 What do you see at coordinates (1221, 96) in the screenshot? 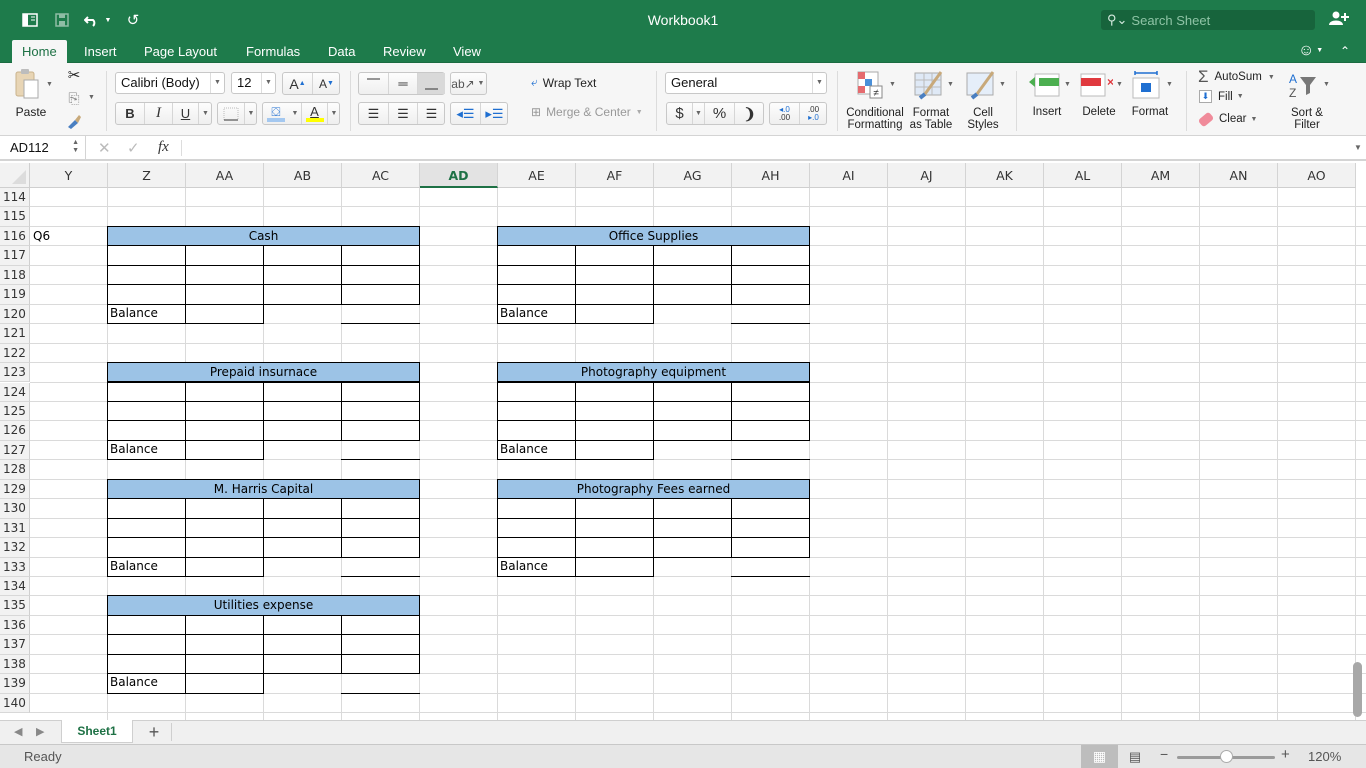
I see `fill-button: ⬇ Fill ▼` at bounding box center [1221, 96].